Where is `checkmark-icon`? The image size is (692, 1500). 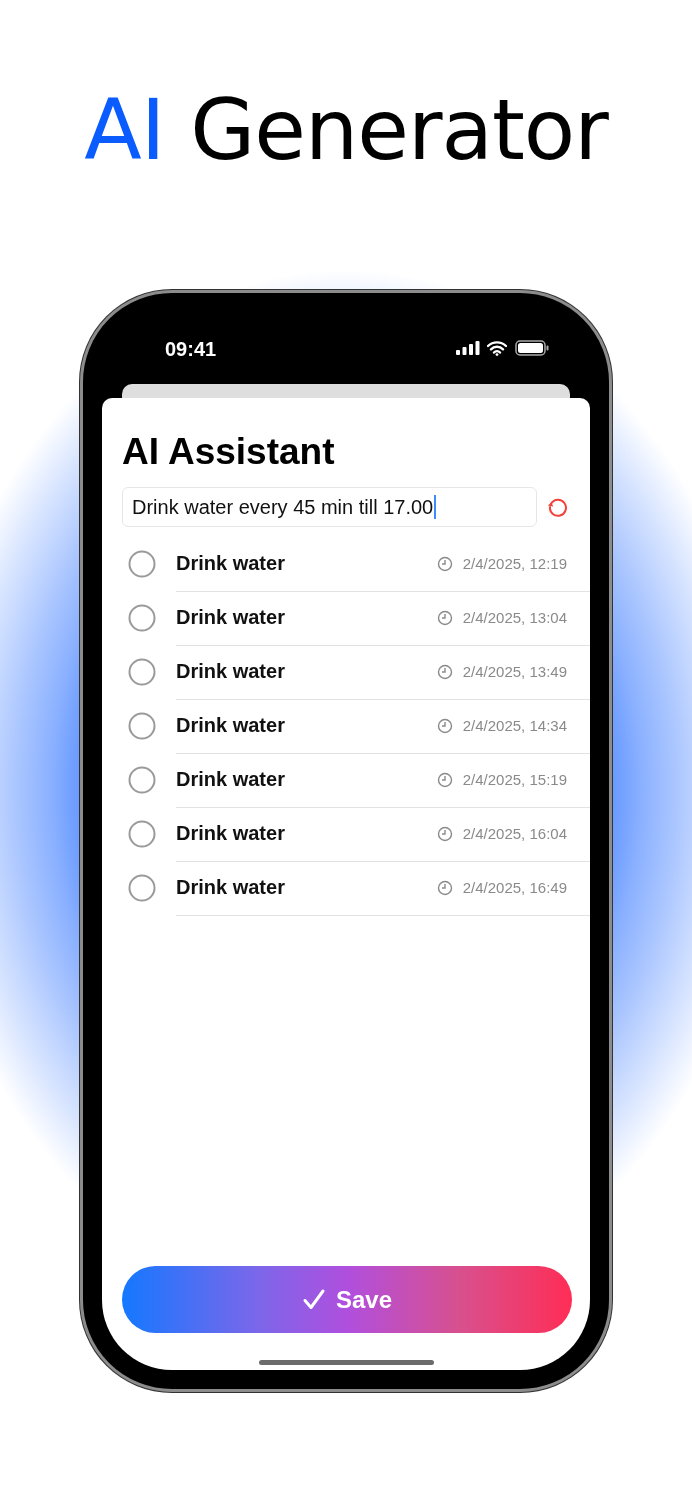 checkmark-icon is located at coordinates (313, 1299).